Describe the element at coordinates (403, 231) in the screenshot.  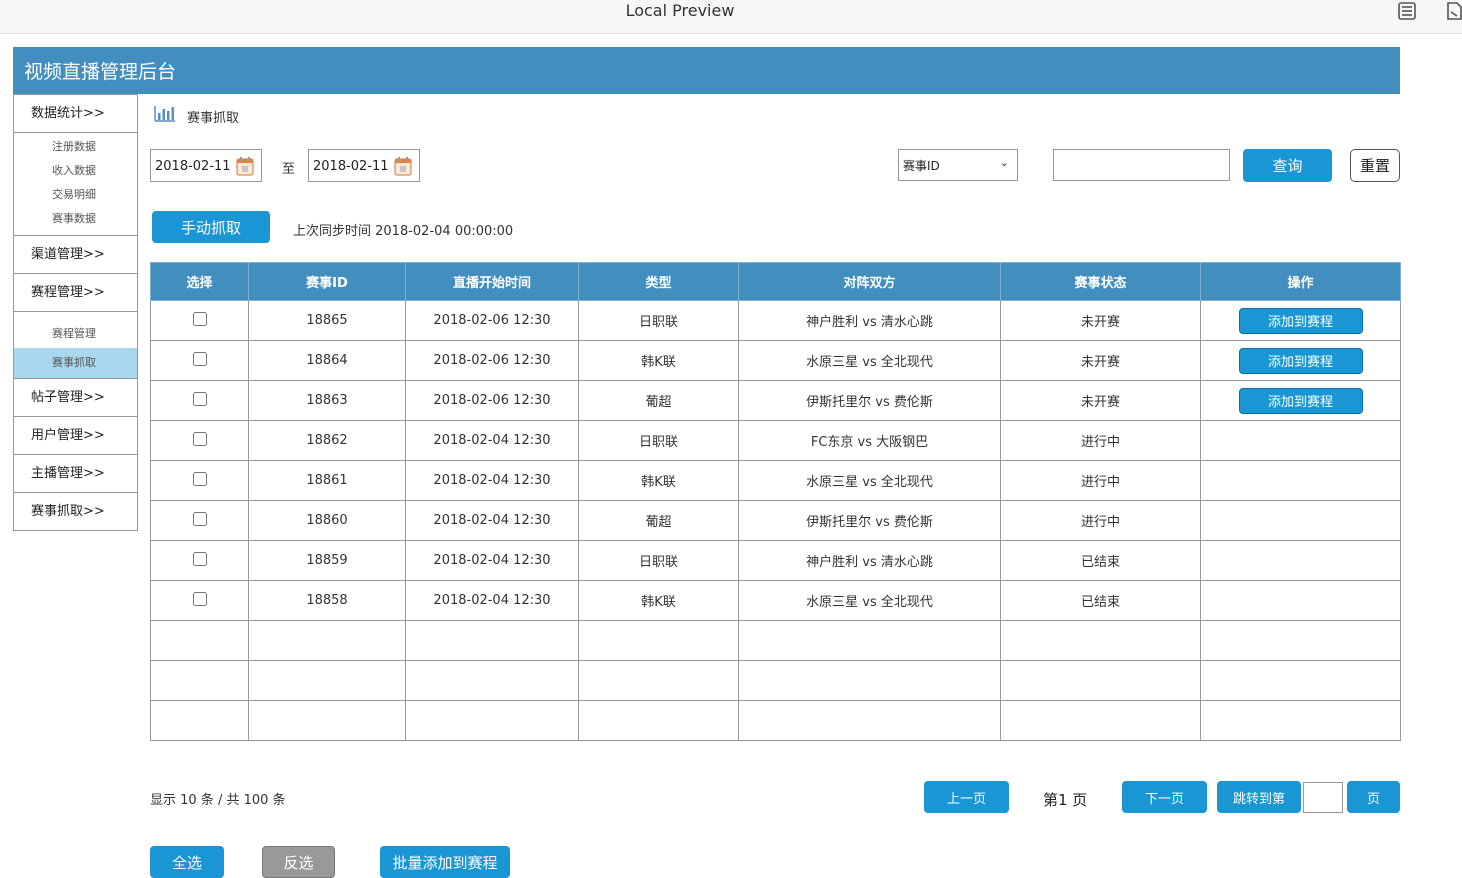
I see `last-sync-time: 上次同步时间 2018-02-04 00:00:00` at that location.